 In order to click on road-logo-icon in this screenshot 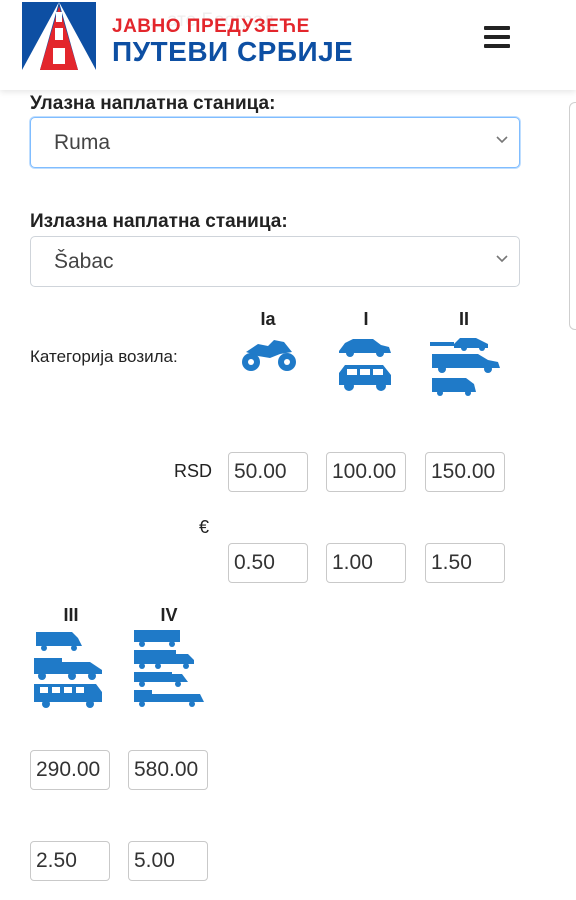, I will do `click(59, 36)`.